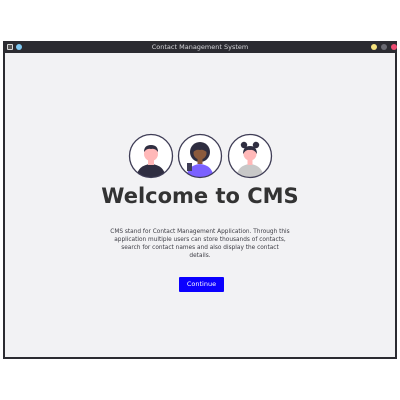 This screenshot has height=400, width=400. I want to click on close-icon, so click(394, 47).